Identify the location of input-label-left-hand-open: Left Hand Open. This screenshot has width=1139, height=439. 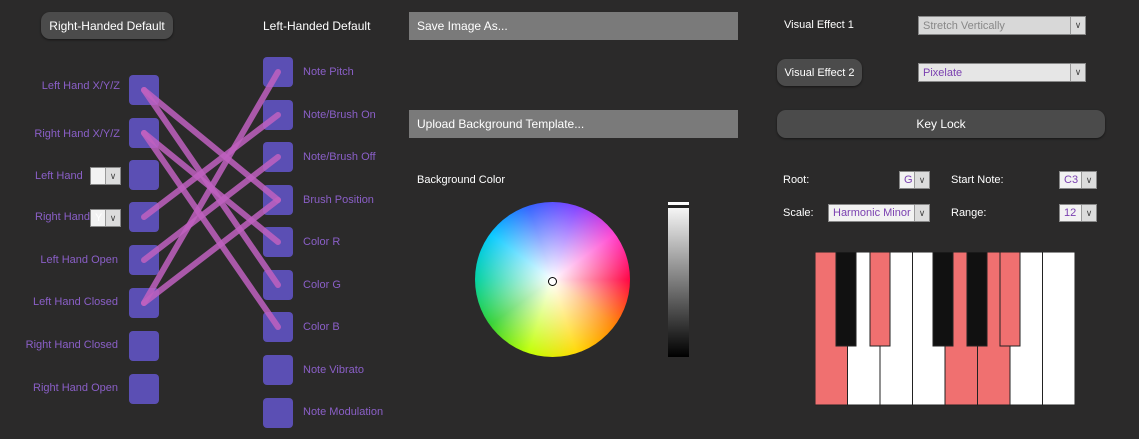
(79, 260).